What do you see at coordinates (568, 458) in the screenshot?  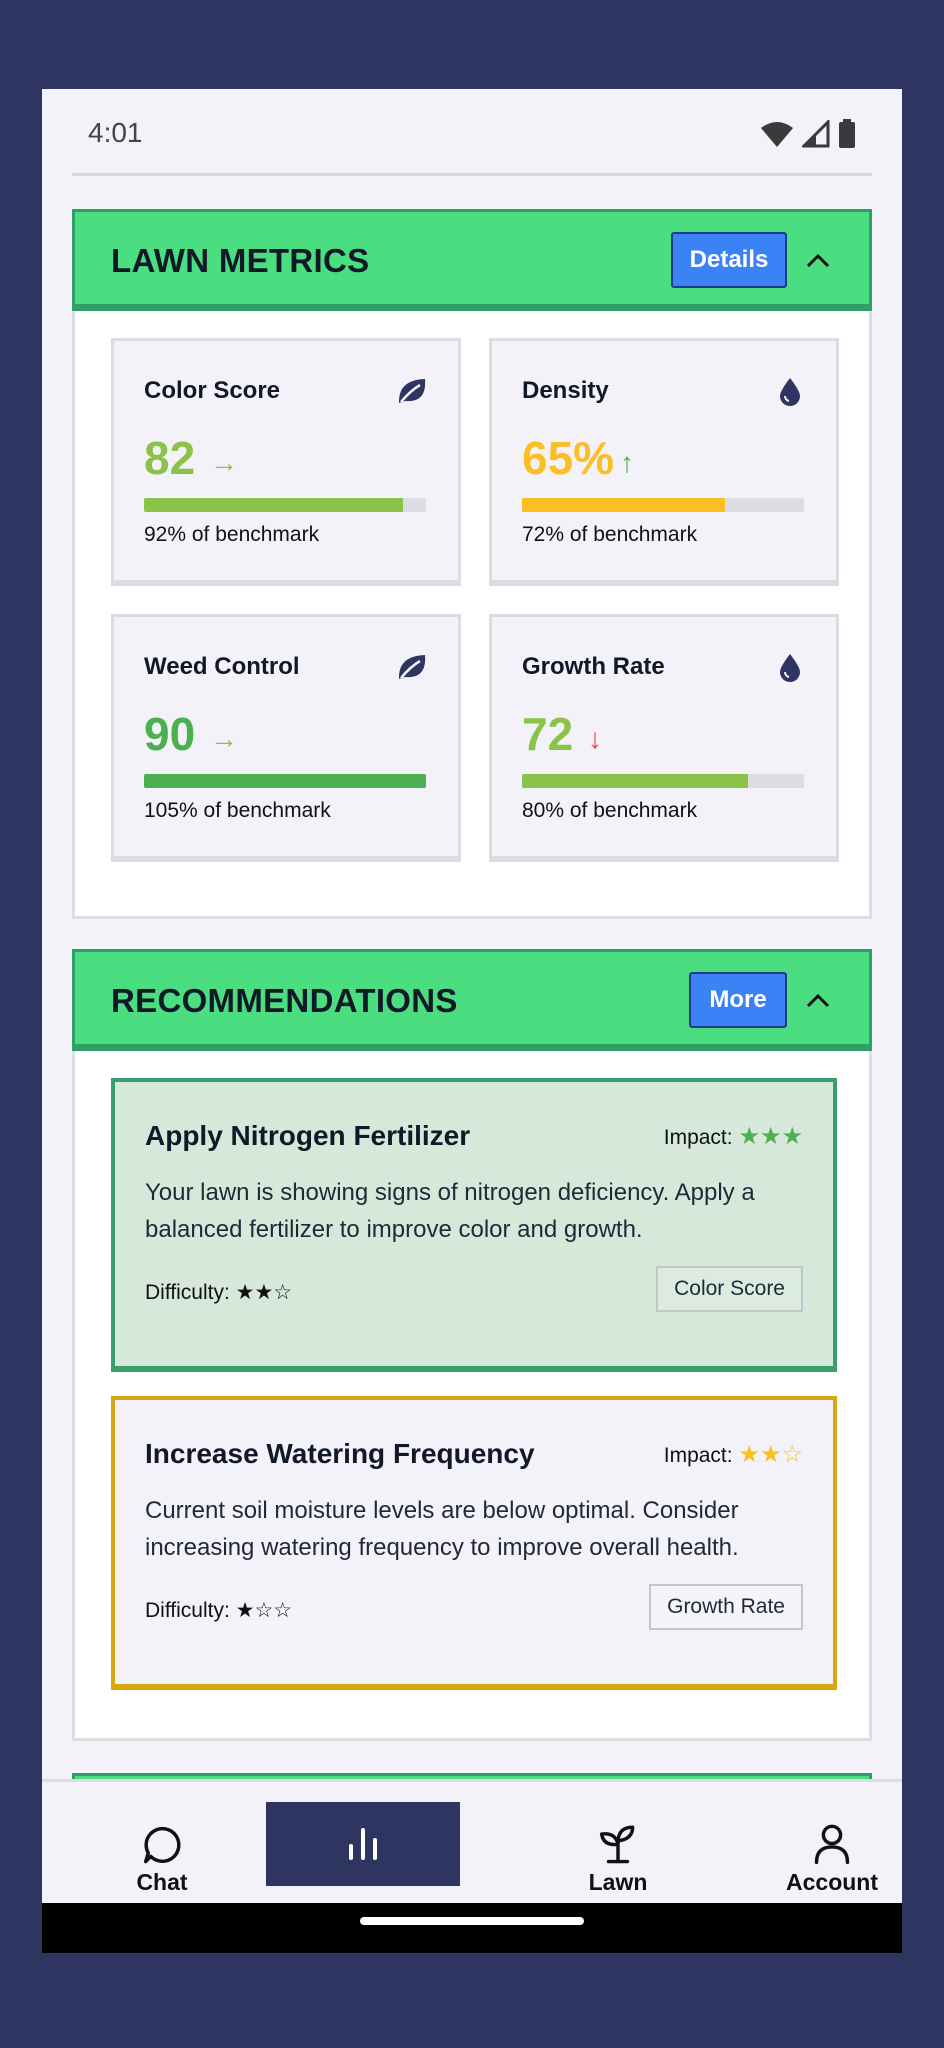 I see `metric-value: 65%` at bounding box center [568, 458].